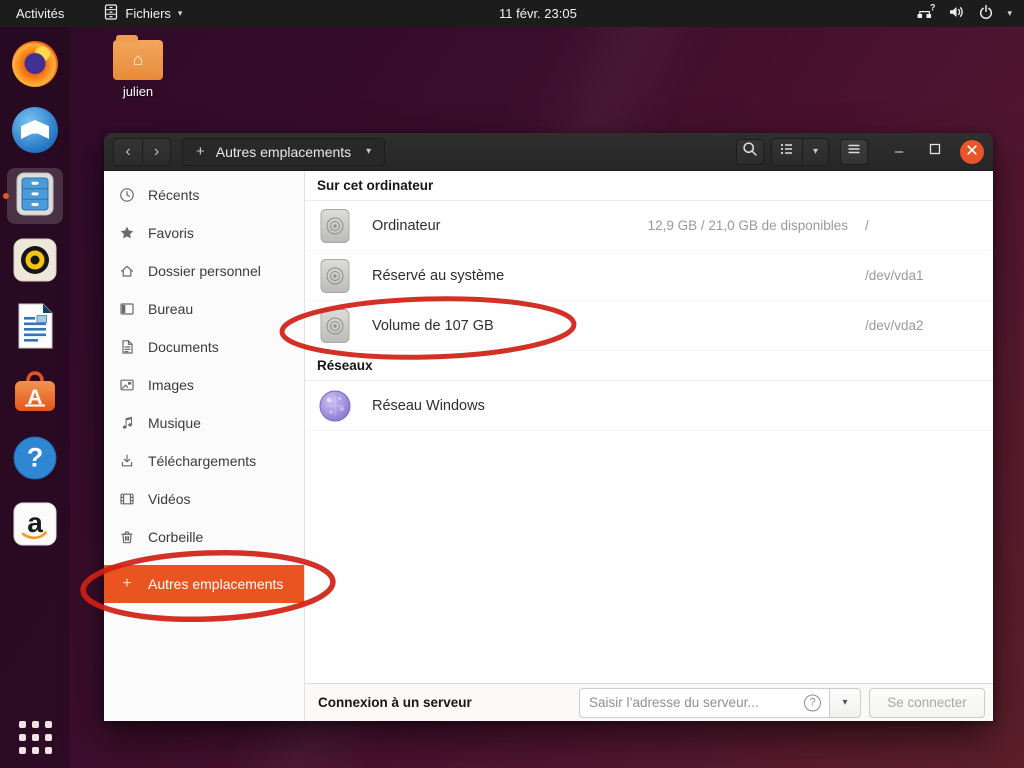 The width and height of the screenshot is (1024, 768). What do you see at coordinates (899, 151) in the screenshot?
I see `minimize-button: –` at bounding box center [899, 151].